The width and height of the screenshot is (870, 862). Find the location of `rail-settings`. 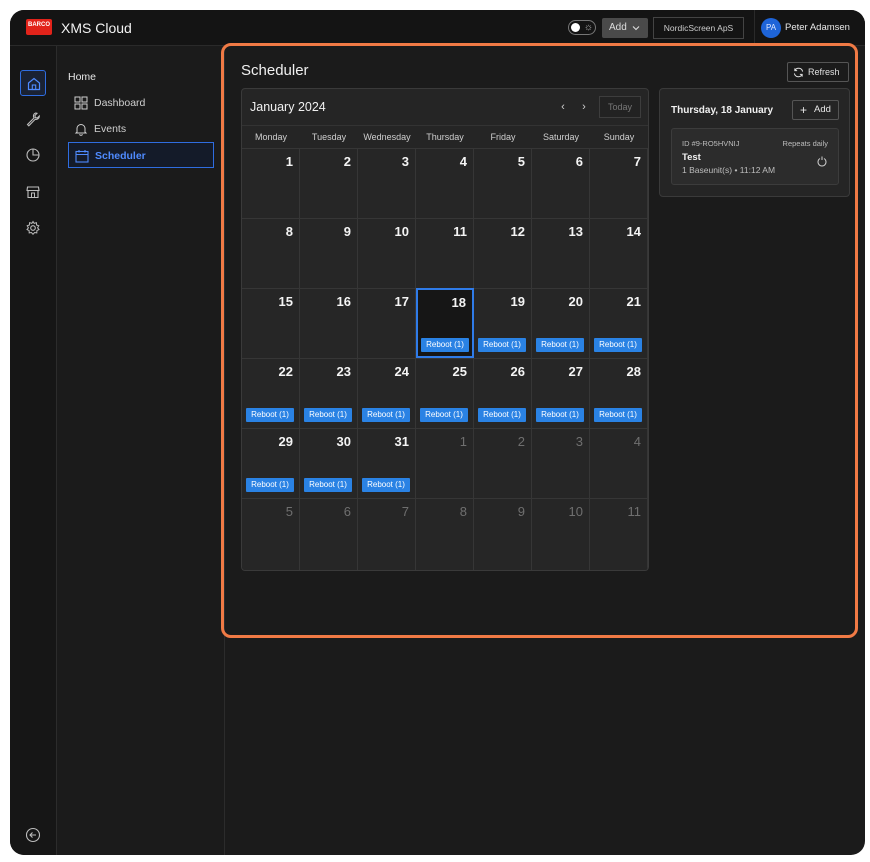

rail-settings is located at coordinates (33, 228).